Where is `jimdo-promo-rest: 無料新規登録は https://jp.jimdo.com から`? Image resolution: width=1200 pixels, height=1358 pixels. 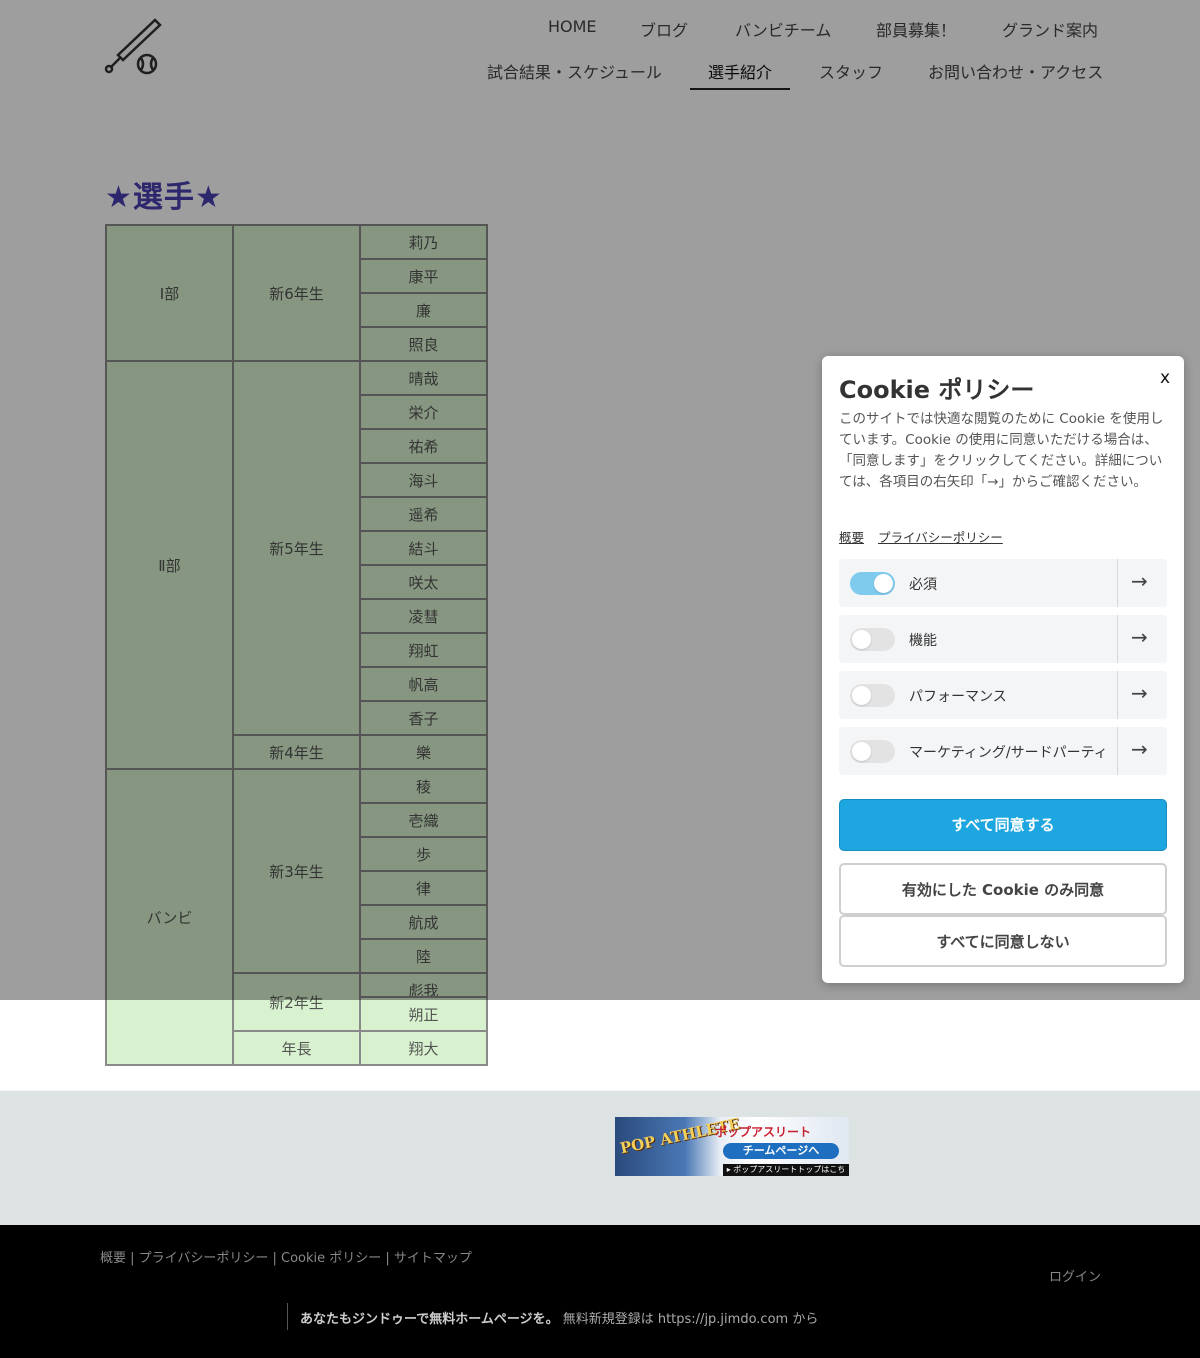
jimdo-promo-rest: 無料新規登録は https://jp.jimdo.com から is located at coordinates (688, 1319).